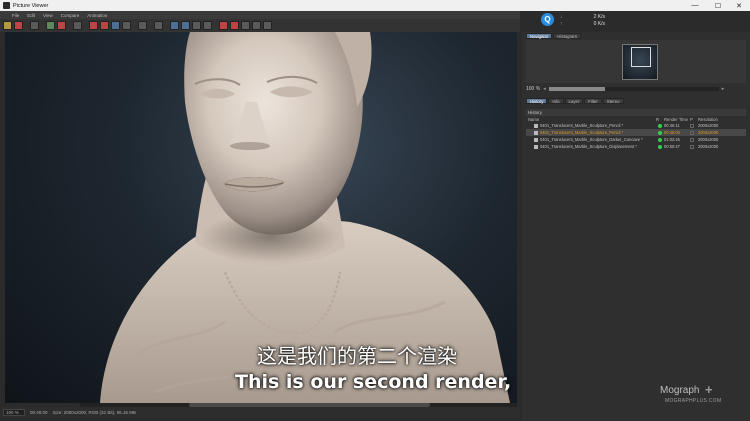 The width and height of the screenshot is (750, 421). I want to click on history-row-time: 01:02:45, so click(672, 139).